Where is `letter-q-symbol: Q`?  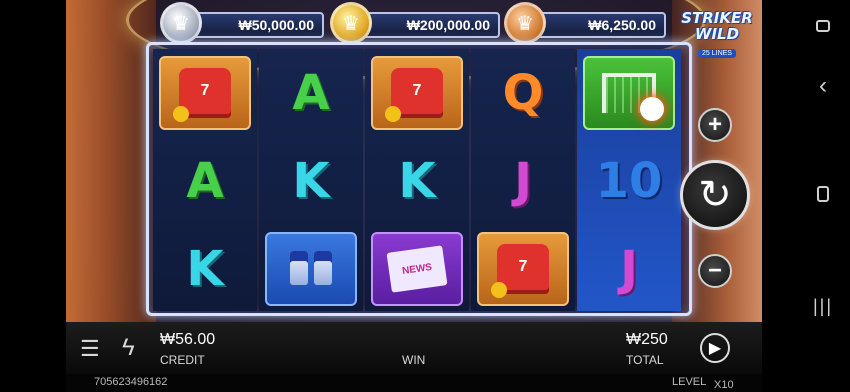
letter-q-symbol: Q is located at coordinates (523, 93).